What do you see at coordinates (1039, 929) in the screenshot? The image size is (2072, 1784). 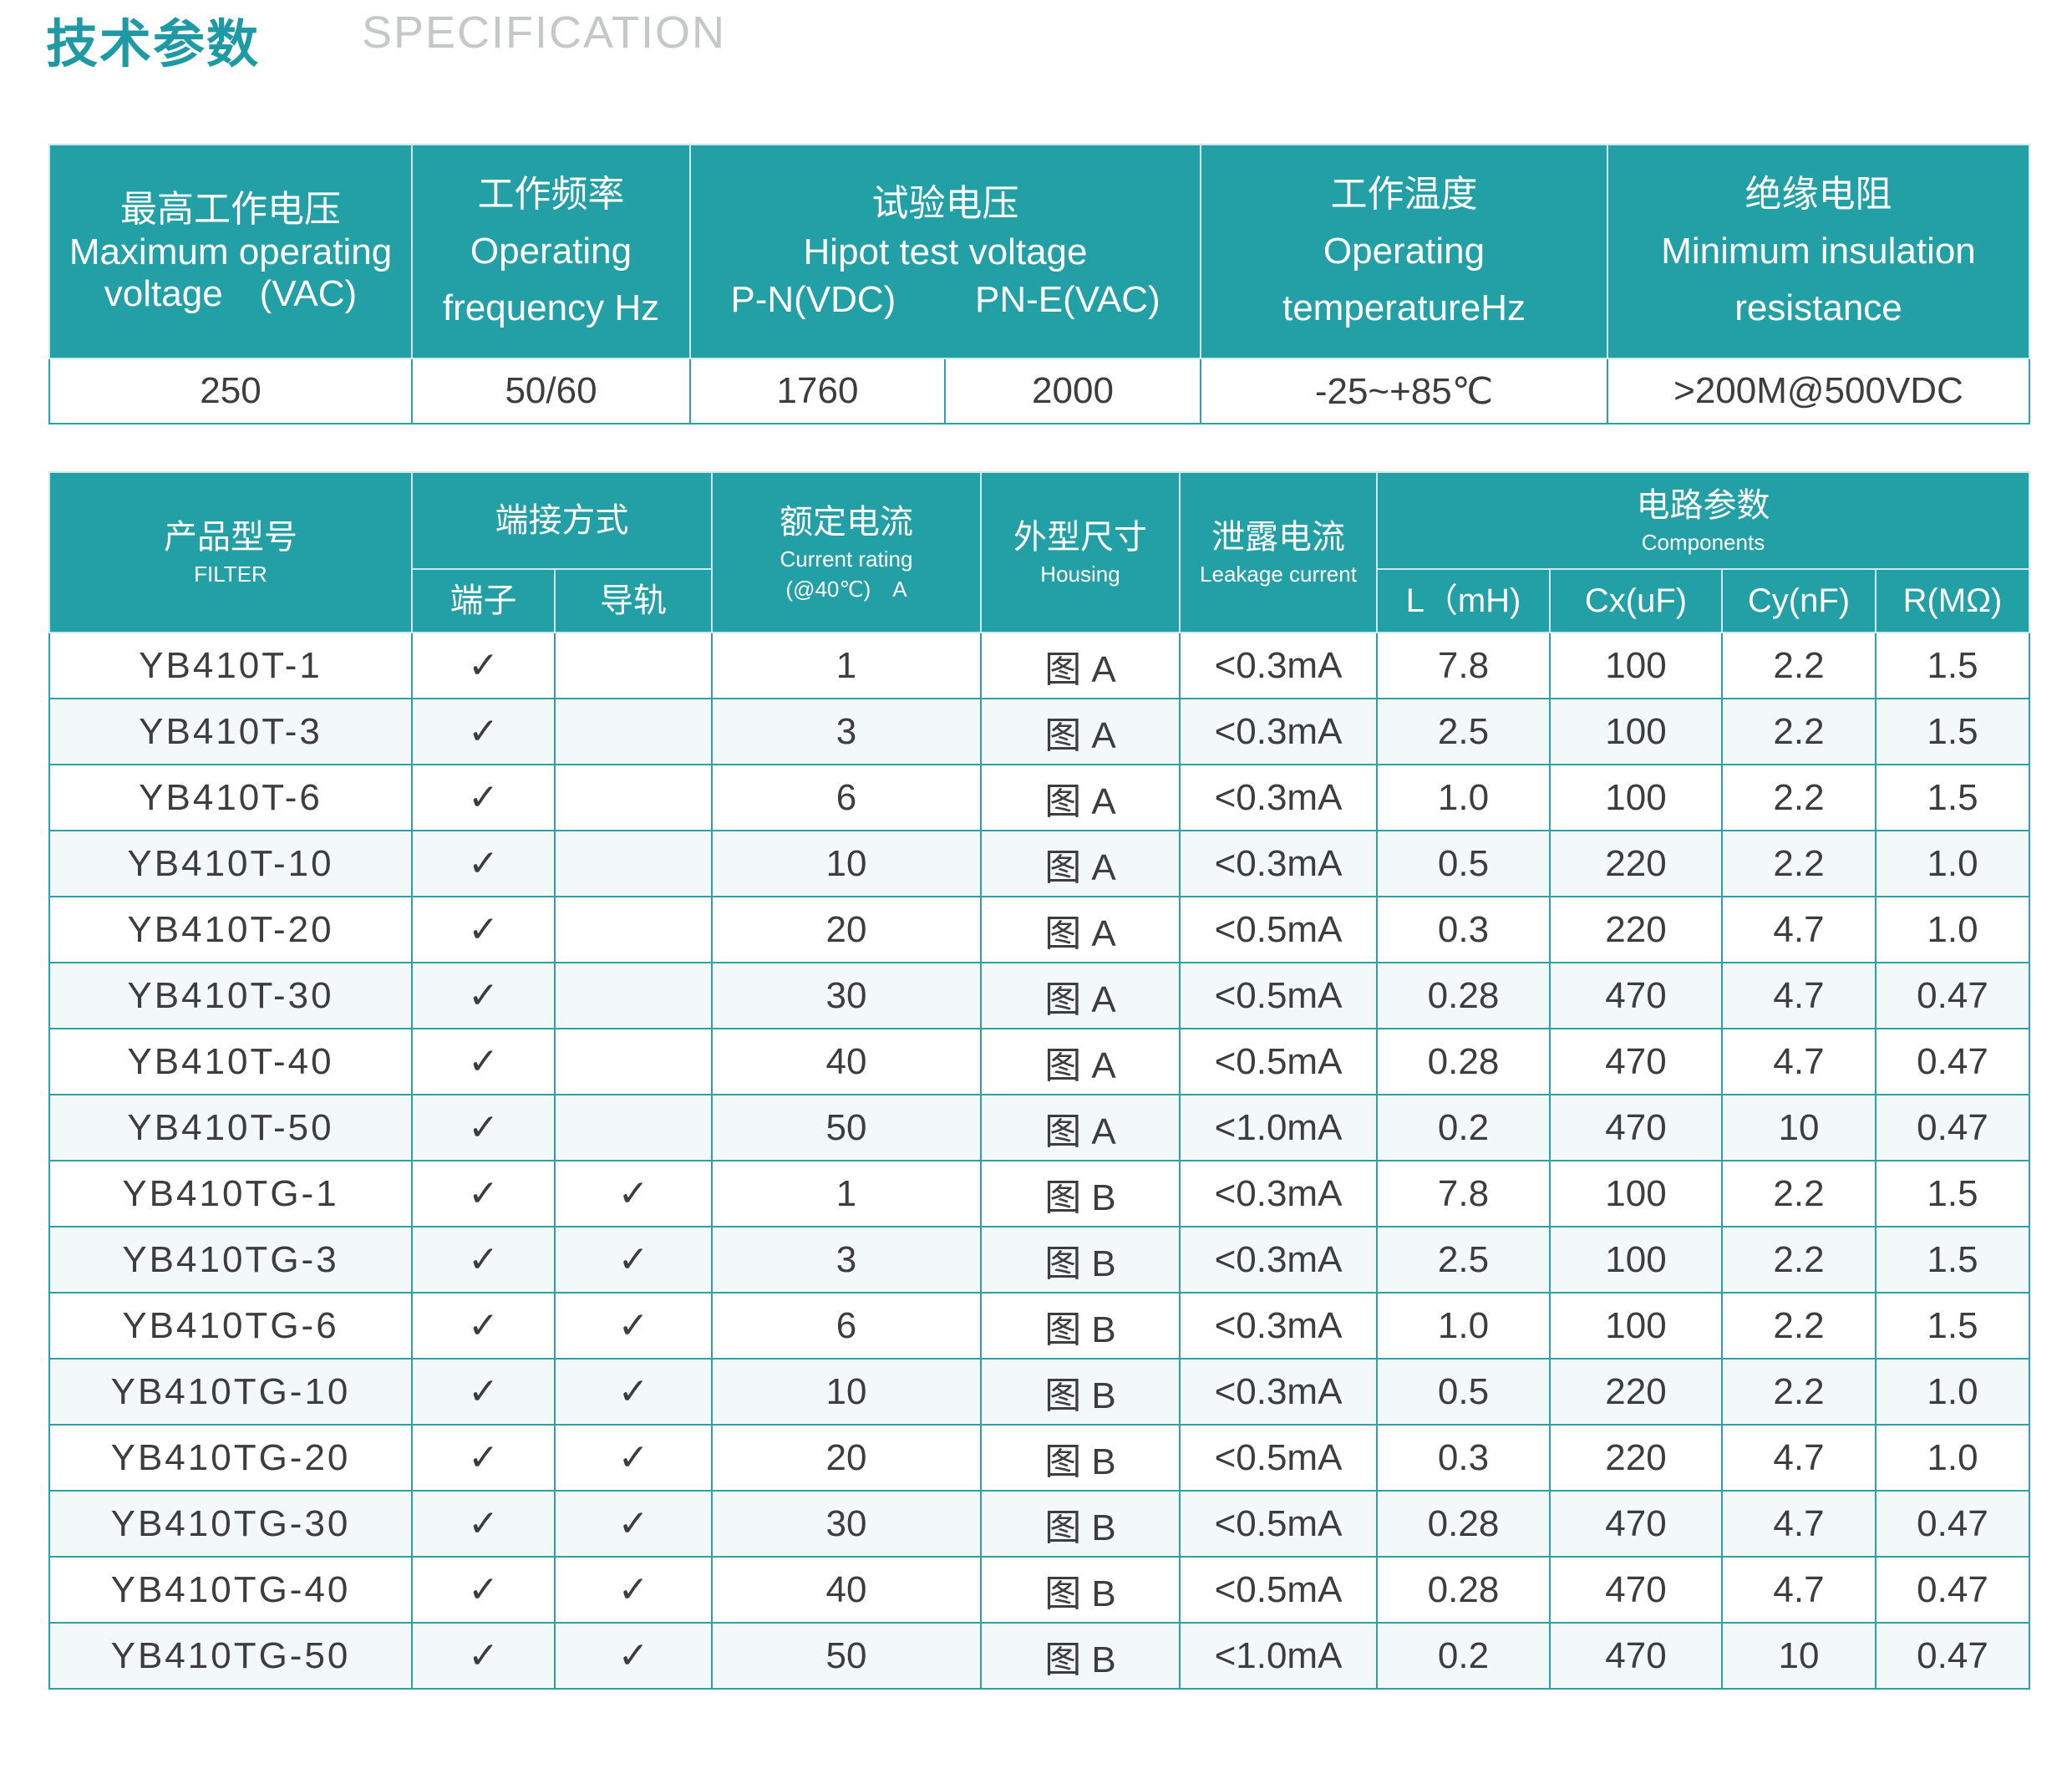 I see `table-row: YB410T-20 ✓ 20 图 A <0.5mA 0.3 220 4.7 1.0` at bounding box center [1039, 929].